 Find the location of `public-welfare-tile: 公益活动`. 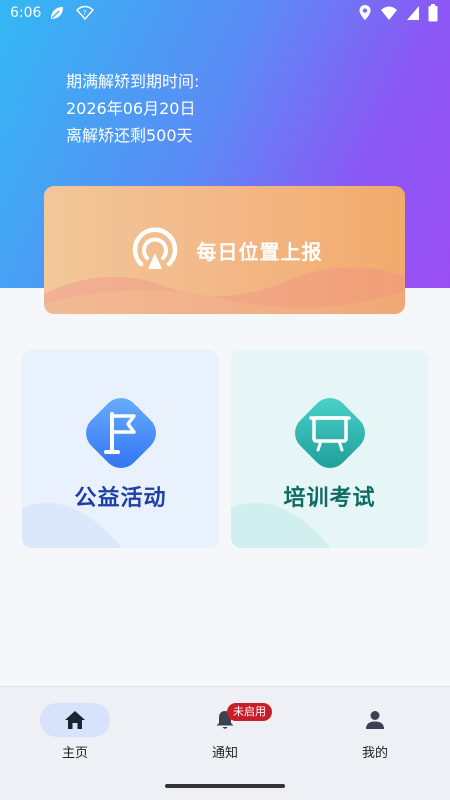

public-welfare-tile: 公益活动 is located at coordinates (120, 449).